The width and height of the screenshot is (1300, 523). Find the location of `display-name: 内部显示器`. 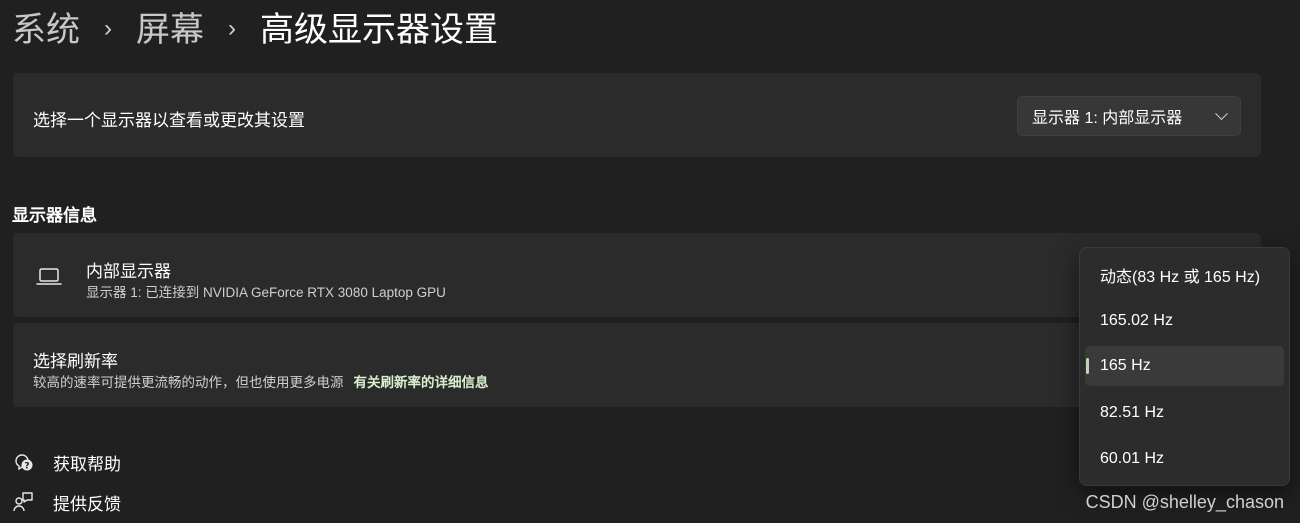

display-name: 内部显示器 is located at coordinates (128, 271).